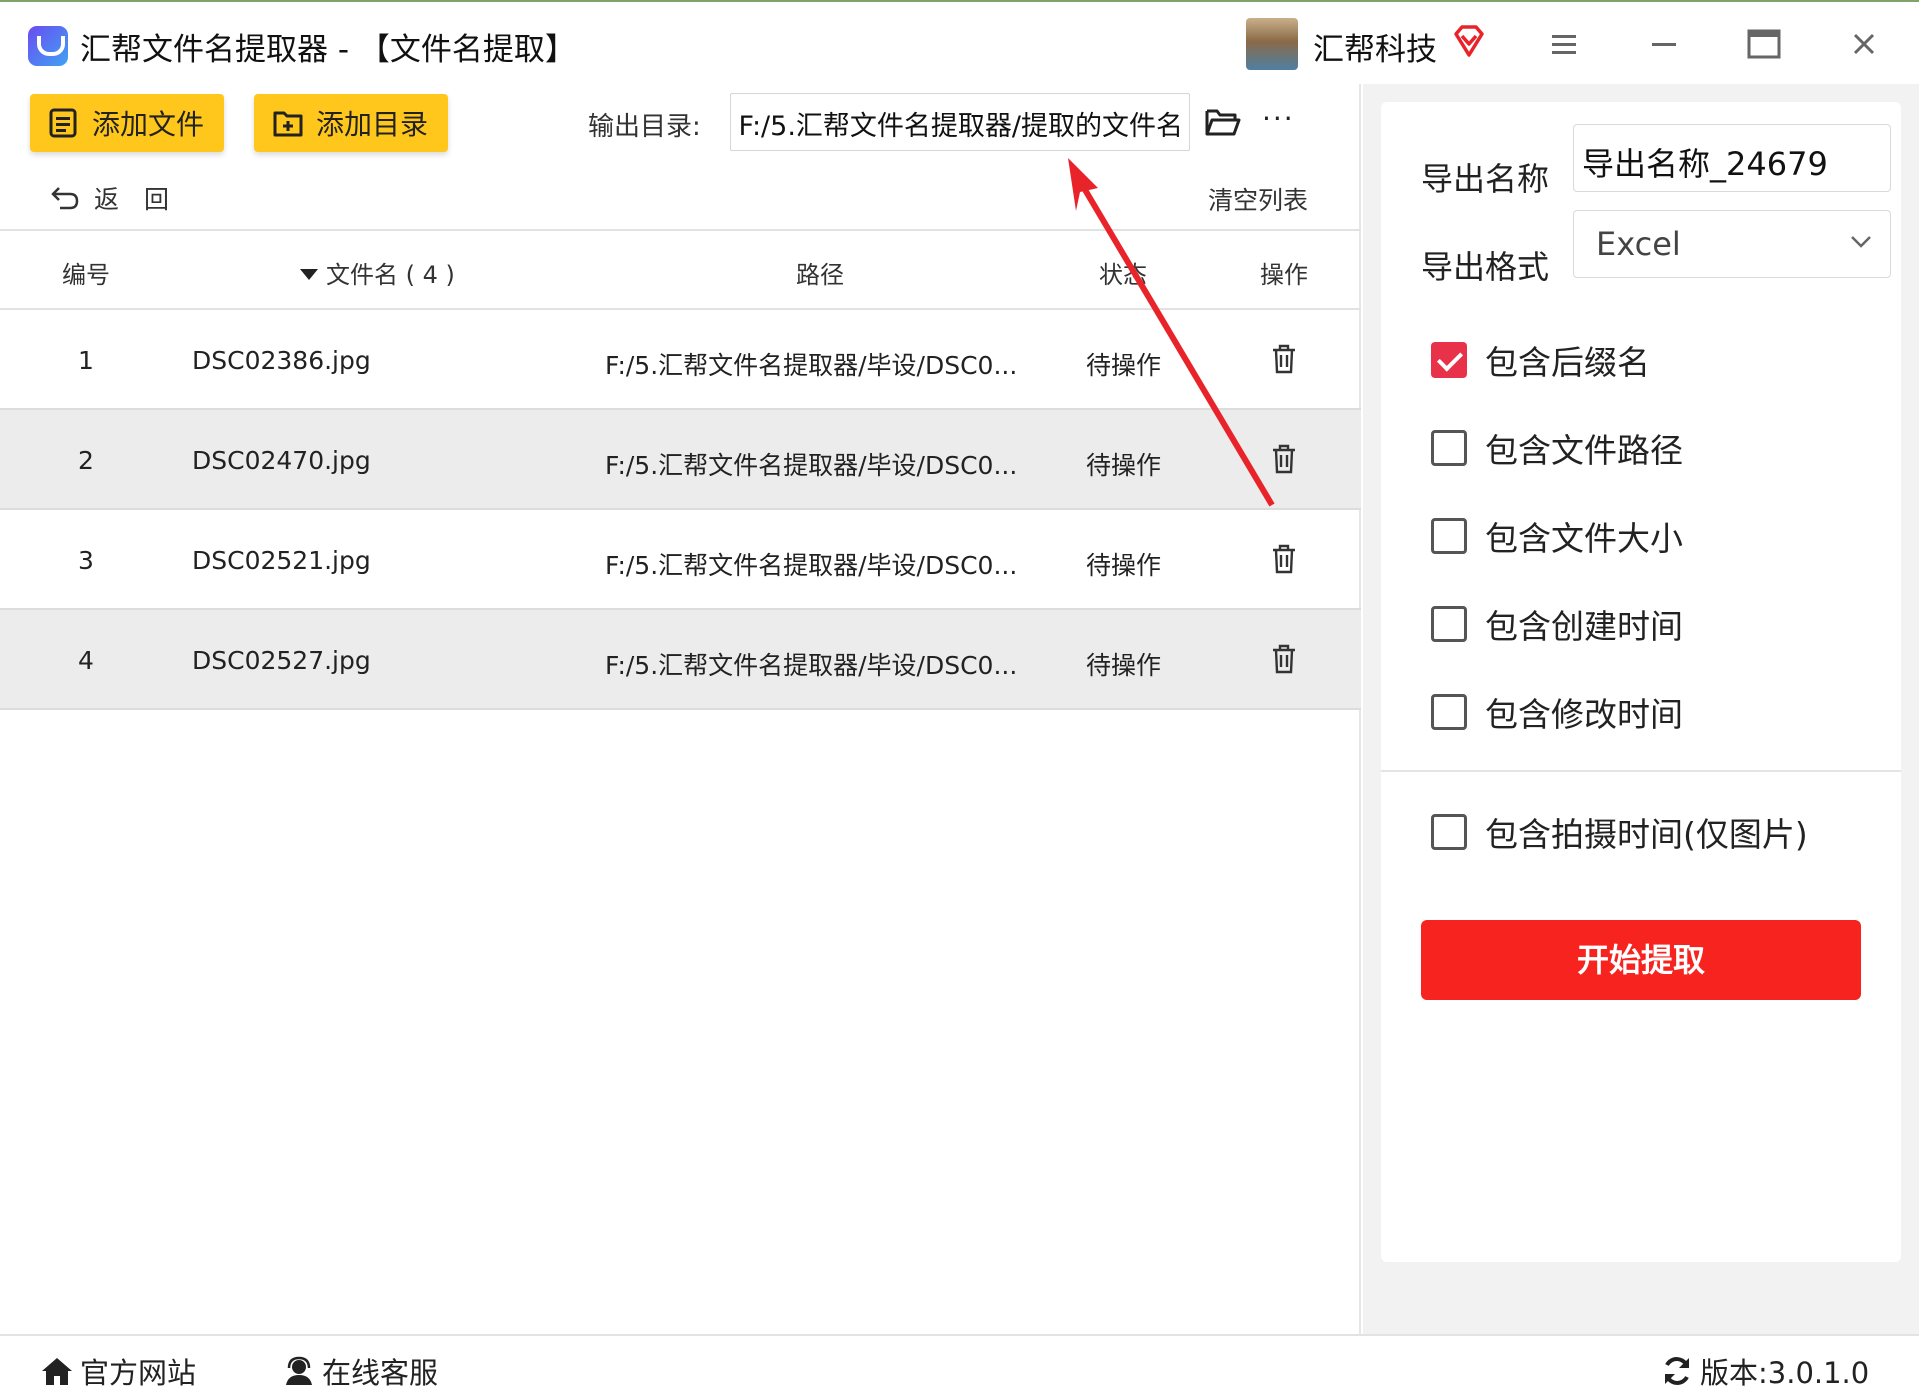 This screenshot has width=1919, height=1399. Describe the element at coordinates (1641, 771) in the screenshot. I see `divider` at that location.